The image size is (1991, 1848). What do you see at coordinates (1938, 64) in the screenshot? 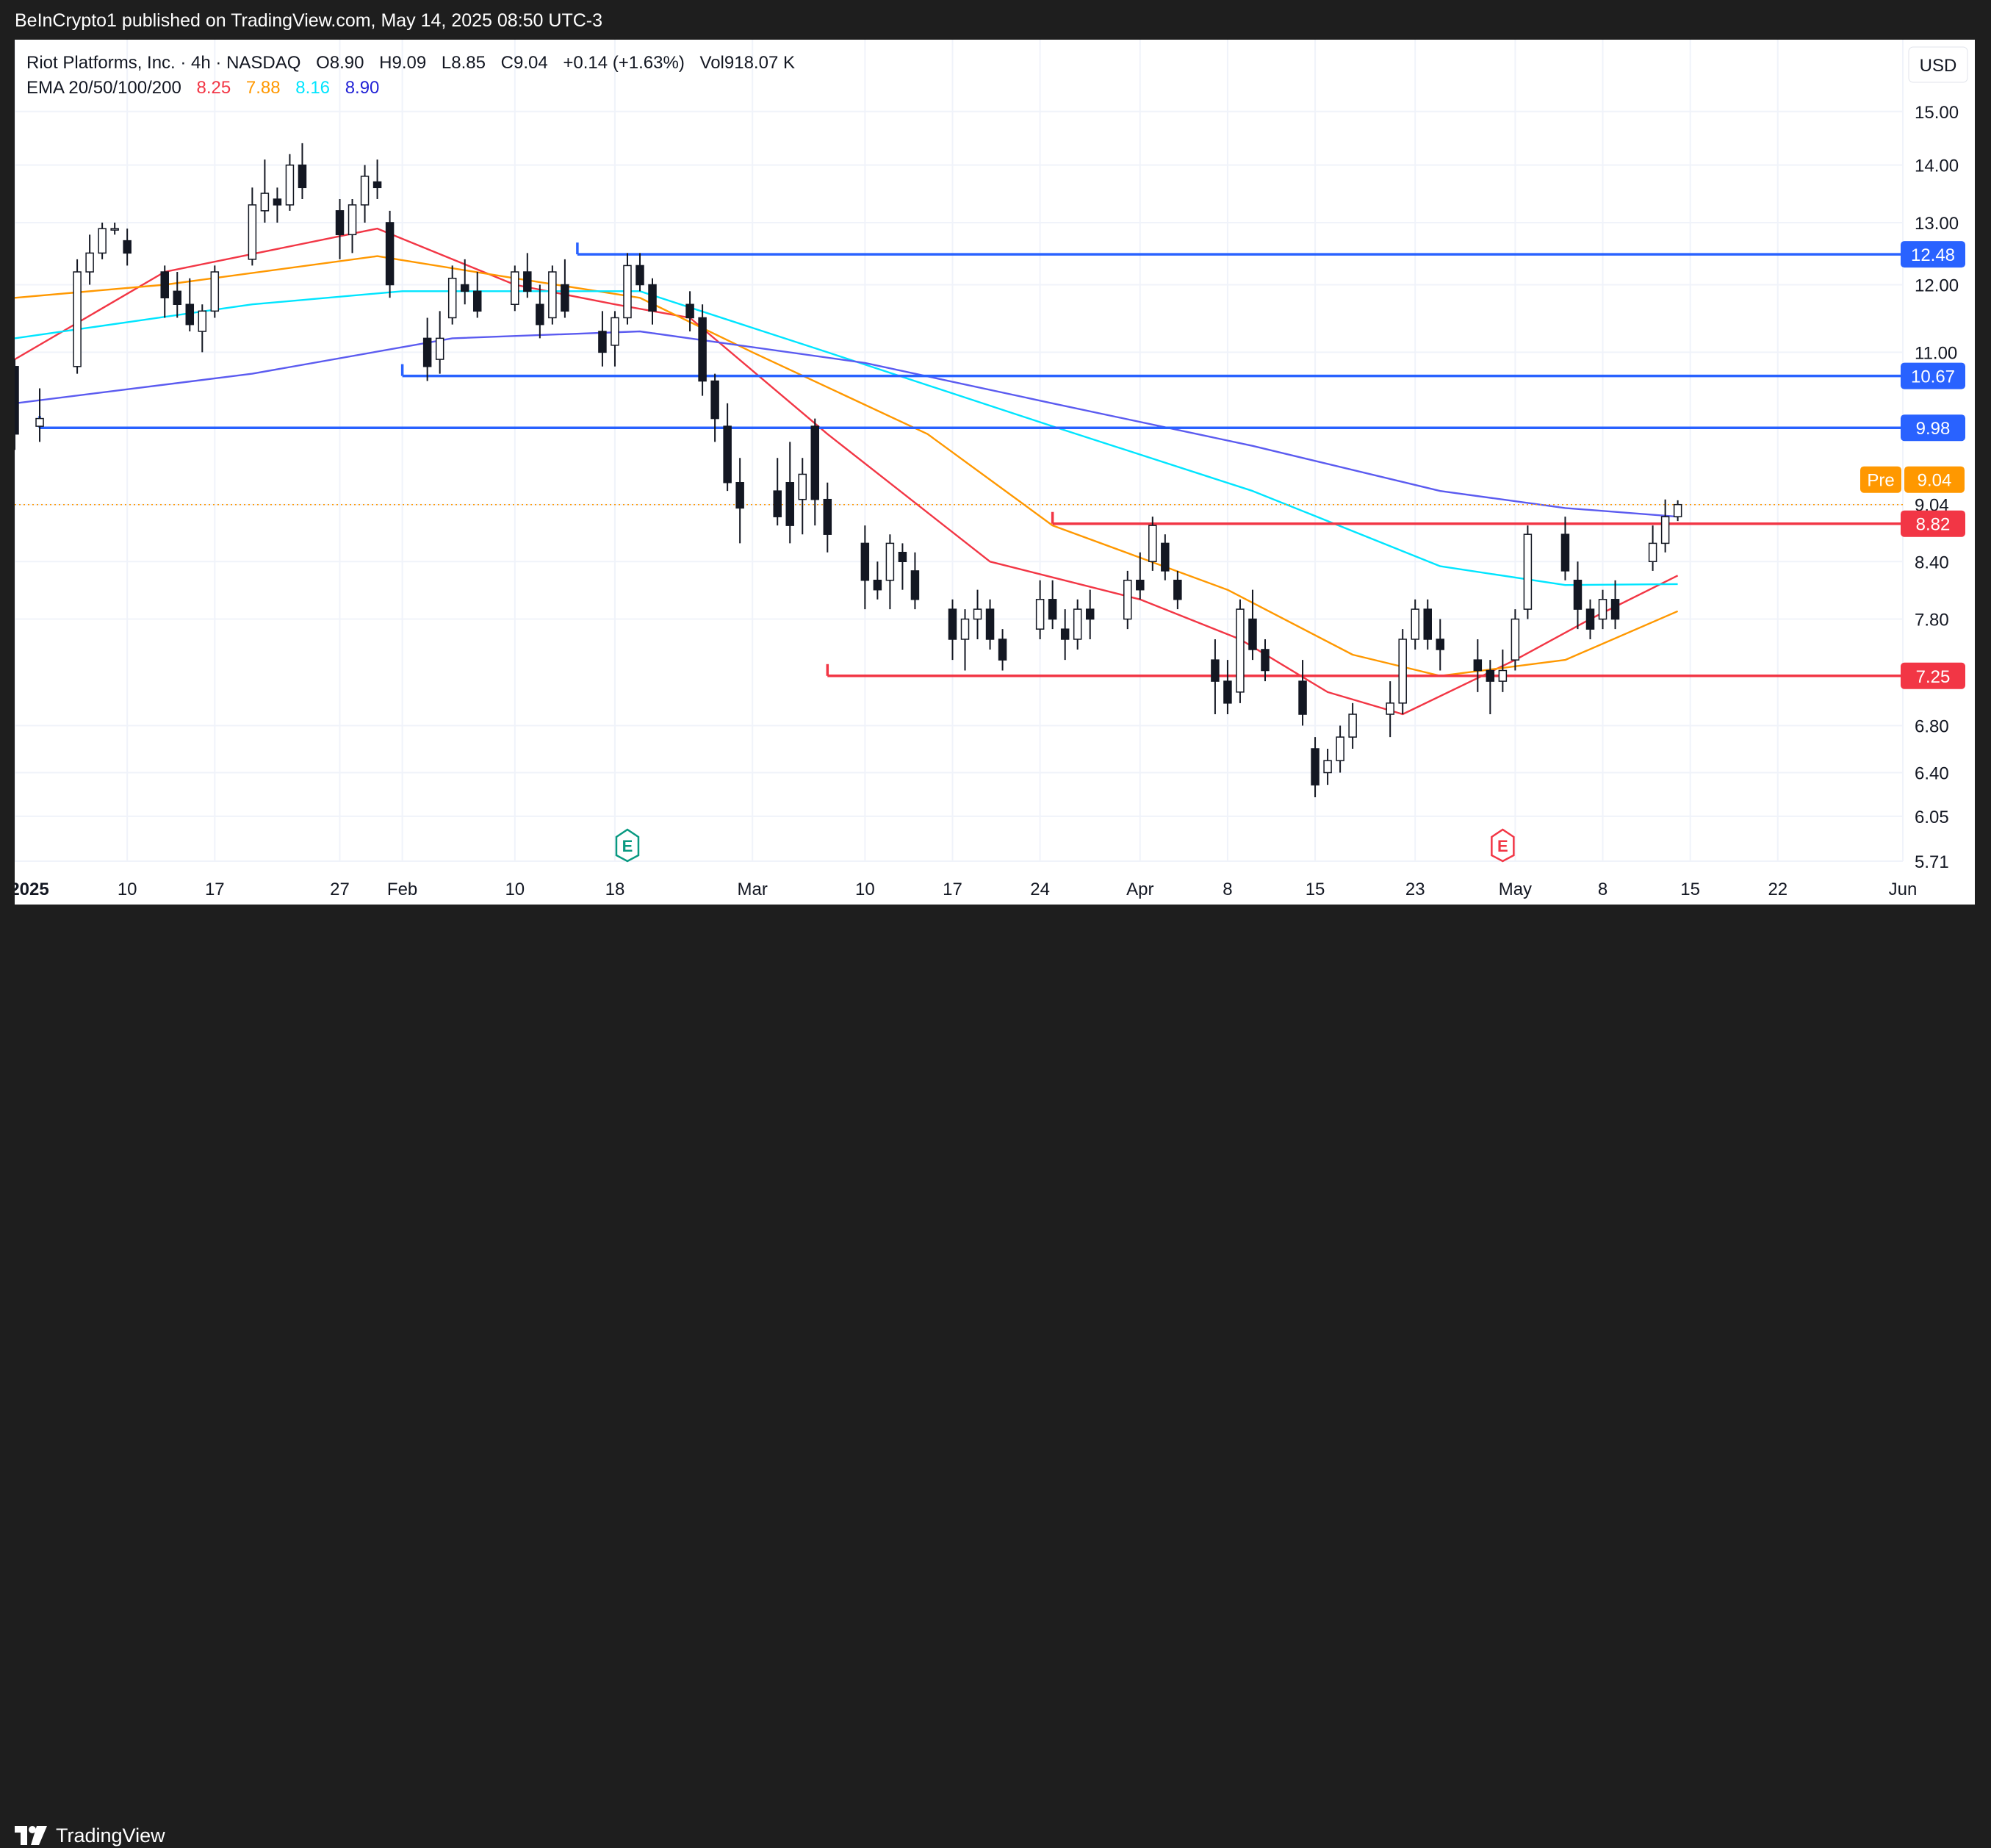
I see `currency-button: USD` at bounding box center [1938, 64].